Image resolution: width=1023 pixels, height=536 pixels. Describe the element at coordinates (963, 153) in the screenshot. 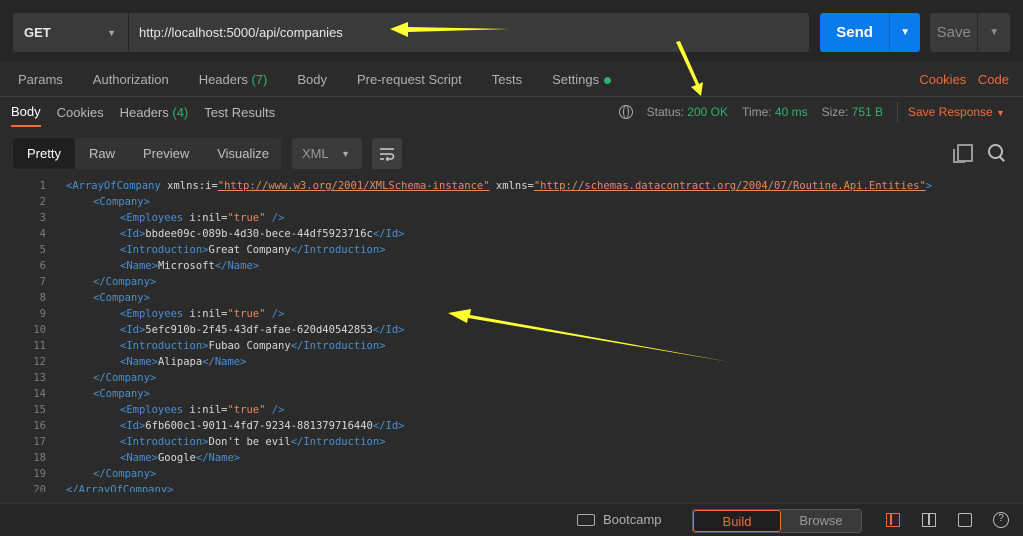

I see `copy-icon` at that location.